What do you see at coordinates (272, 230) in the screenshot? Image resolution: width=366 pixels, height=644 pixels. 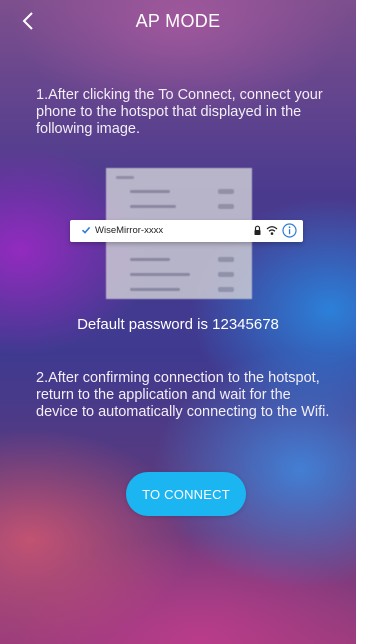 I see `wifi-icon` at bounding box center [272, 230].